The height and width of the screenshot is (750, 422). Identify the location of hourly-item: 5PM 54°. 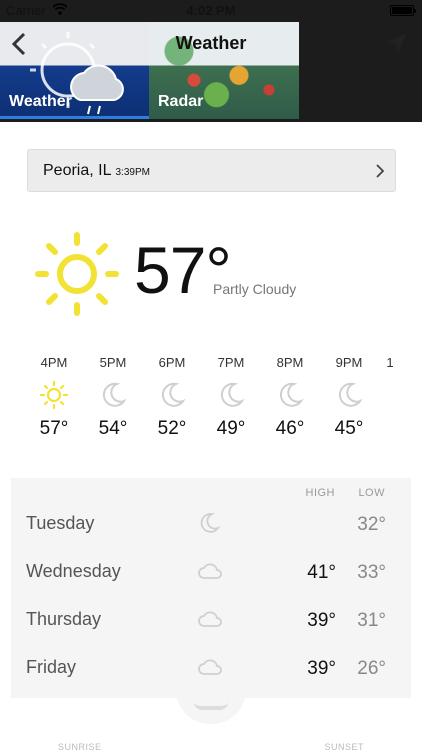
(113, 397).